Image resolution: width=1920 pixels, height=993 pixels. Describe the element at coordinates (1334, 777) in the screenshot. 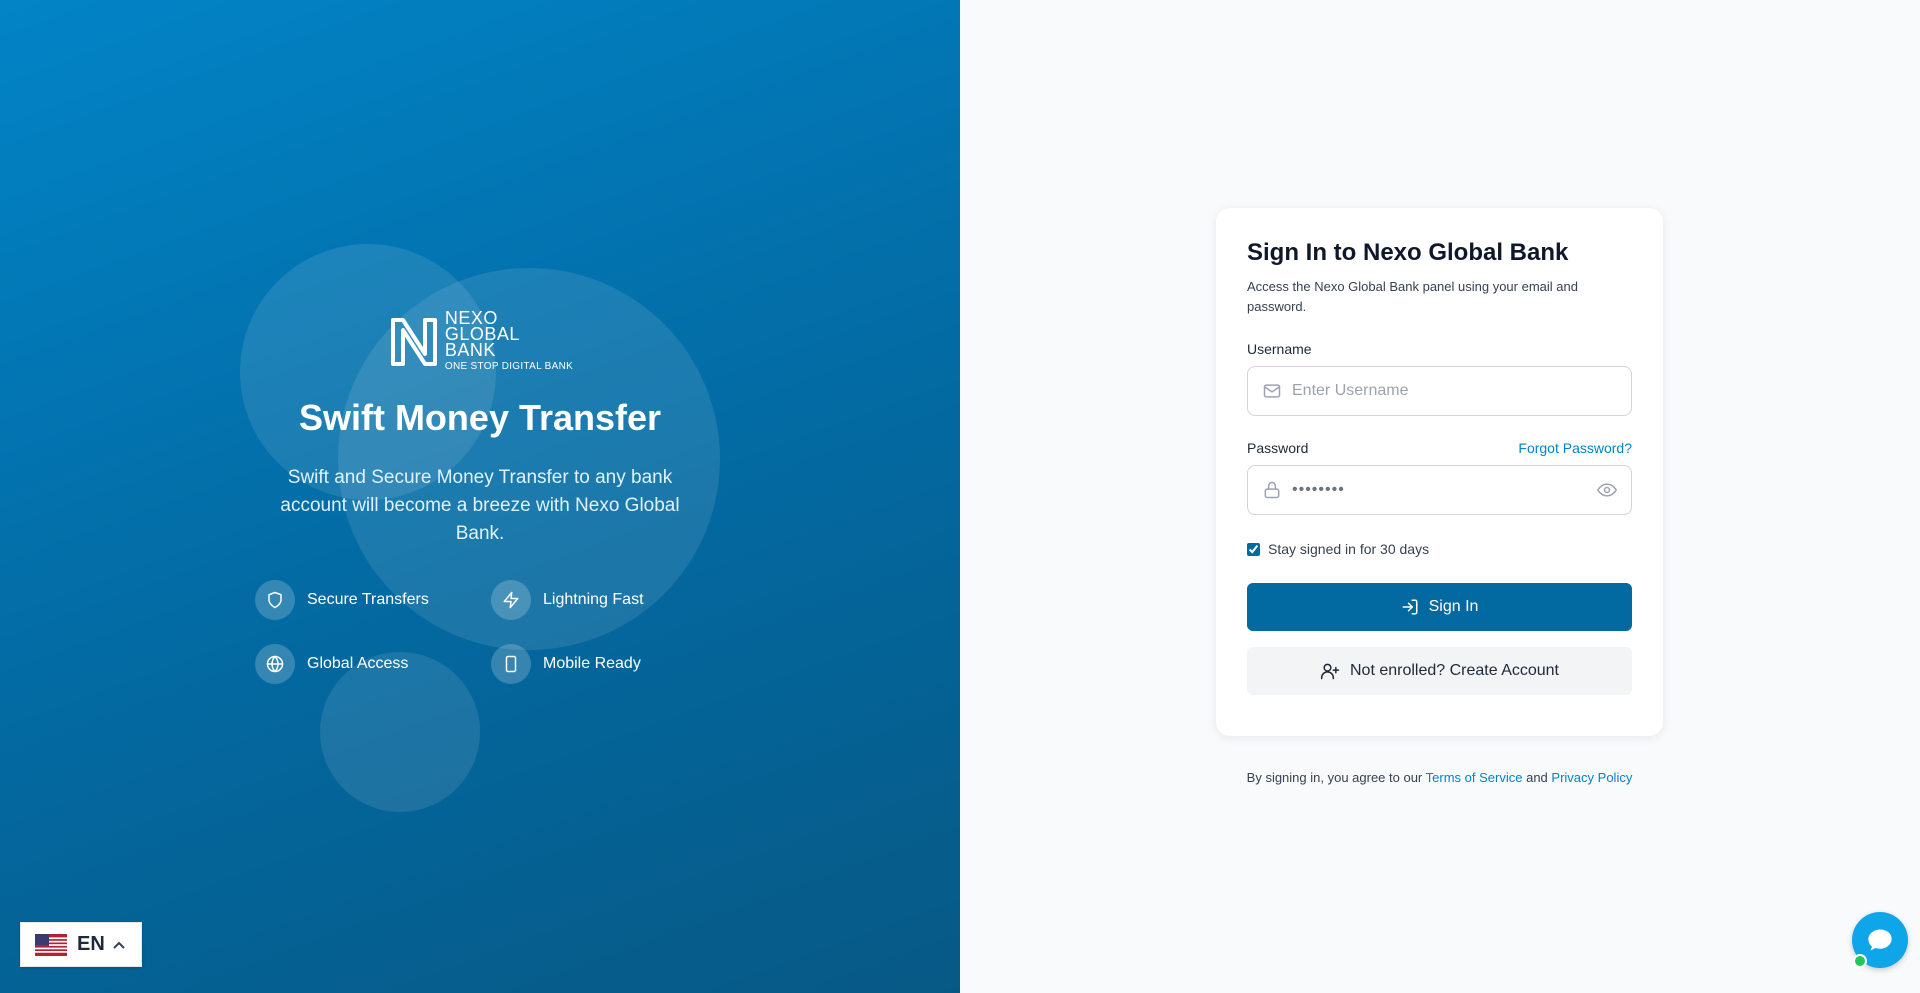

I see `terms-prefix: By signing in, you agree to our` at that location.